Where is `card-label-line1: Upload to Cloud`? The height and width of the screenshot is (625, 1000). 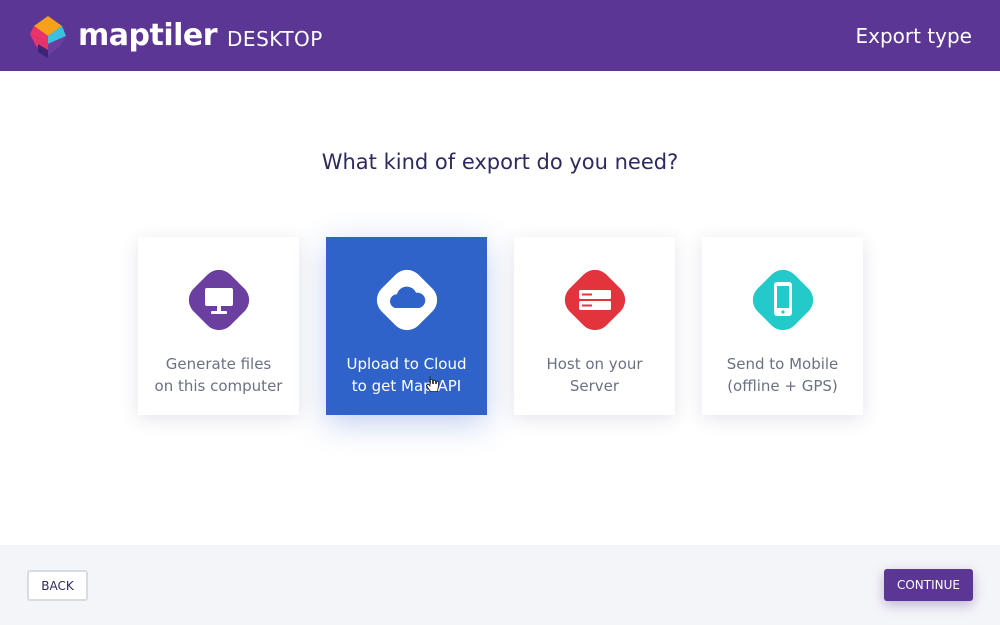 card-label-line1: Upload to Cloud is located at coordinates (406, 364).